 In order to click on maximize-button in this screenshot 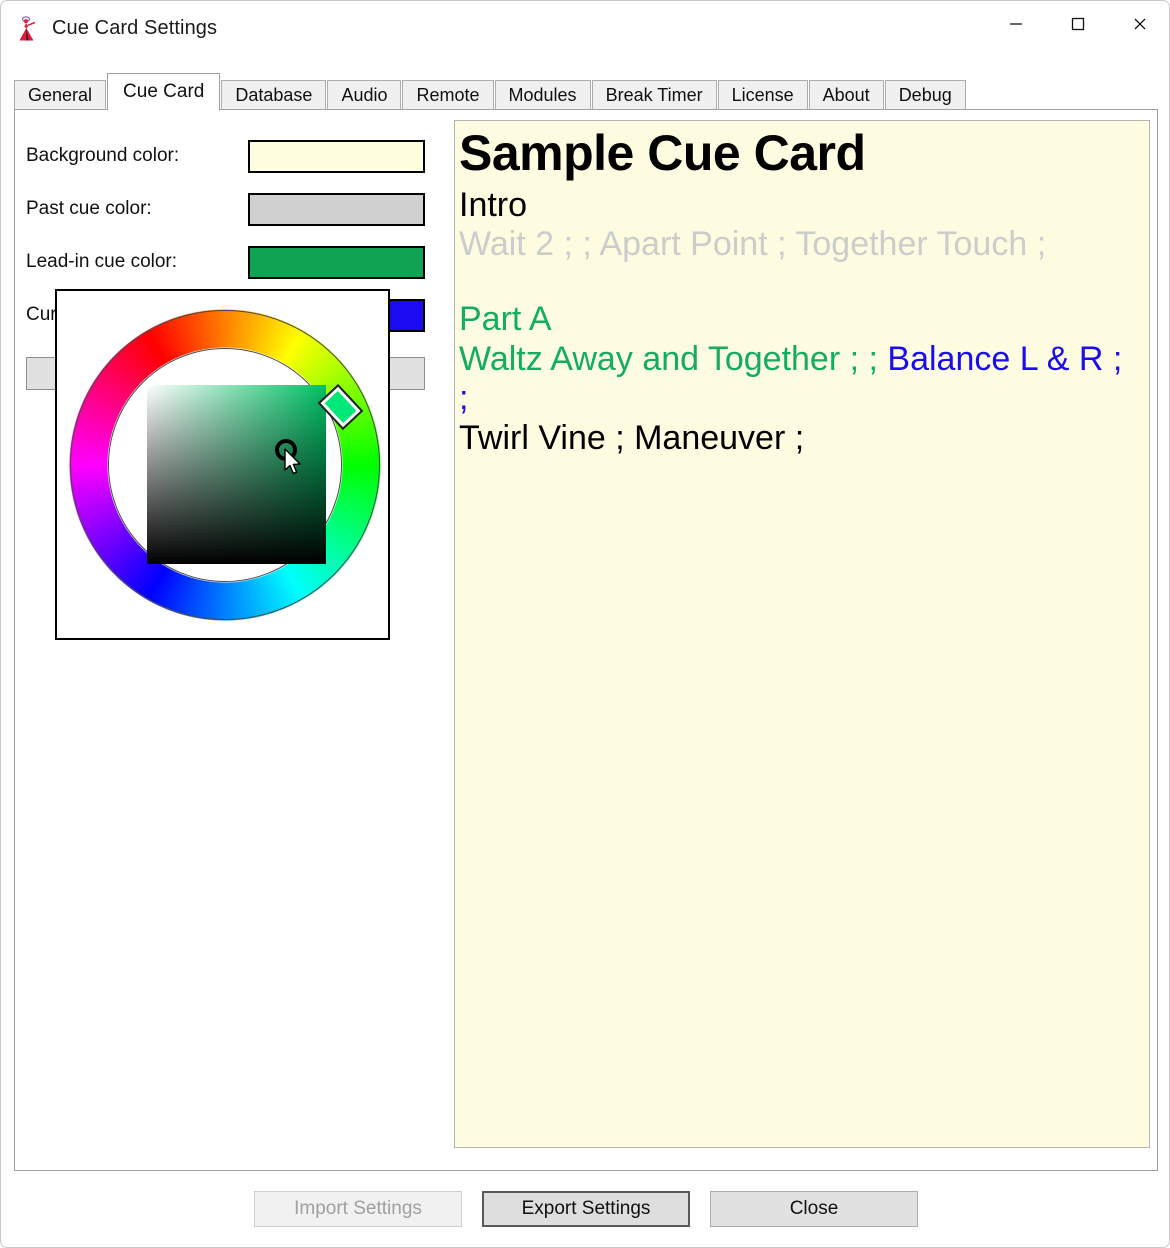, I will do `click(1078, 23)`.